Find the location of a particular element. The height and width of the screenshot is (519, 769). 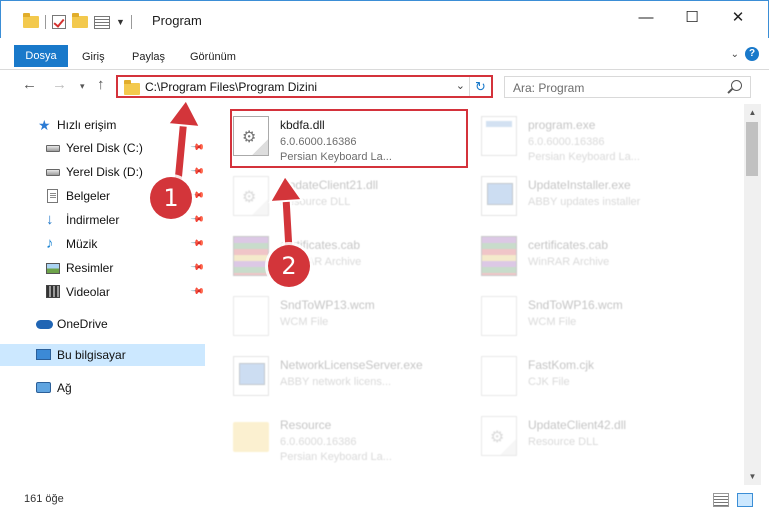

file-name: certificates.cab is located at coordinates (568, 245).